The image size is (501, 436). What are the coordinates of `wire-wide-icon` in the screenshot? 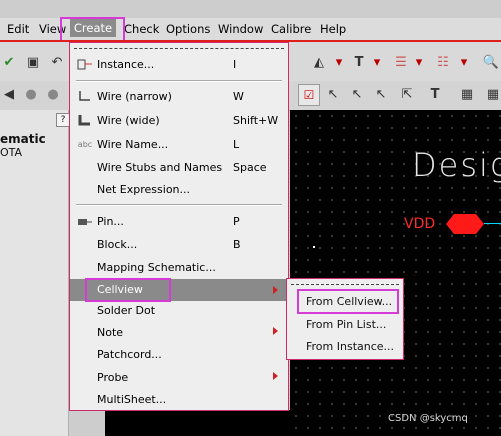 It's located at (85, 121).